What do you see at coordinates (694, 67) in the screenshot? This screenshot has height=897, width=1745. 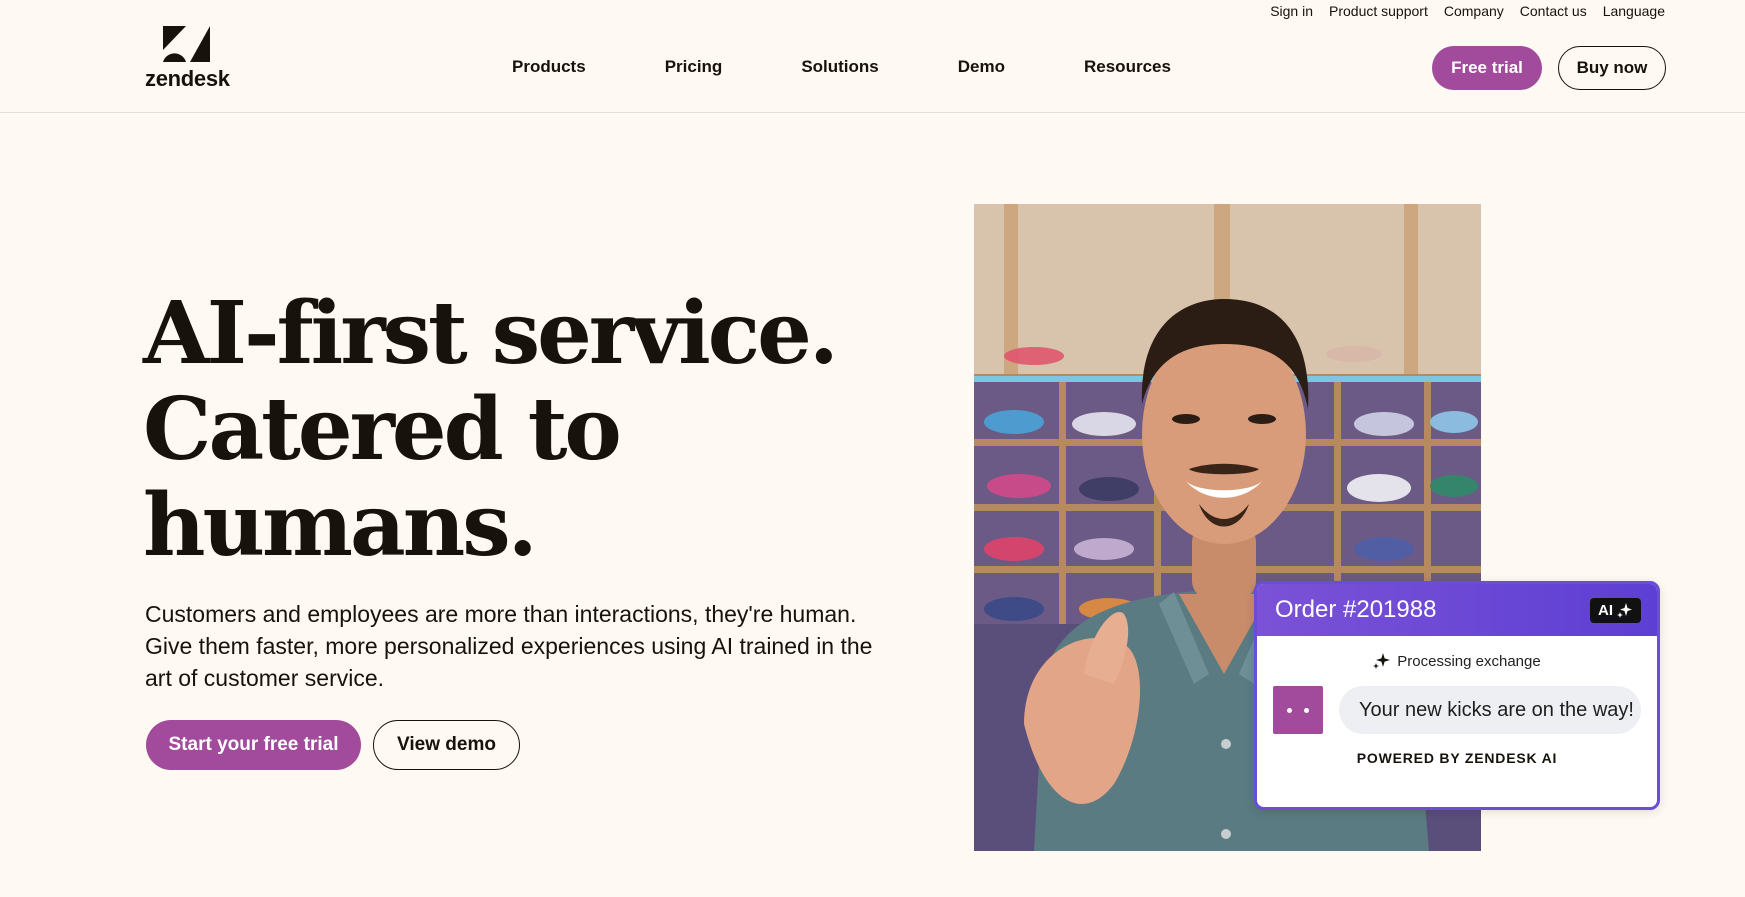 I see `nav-pricing: Pricing` at bounding box center [694, 67].